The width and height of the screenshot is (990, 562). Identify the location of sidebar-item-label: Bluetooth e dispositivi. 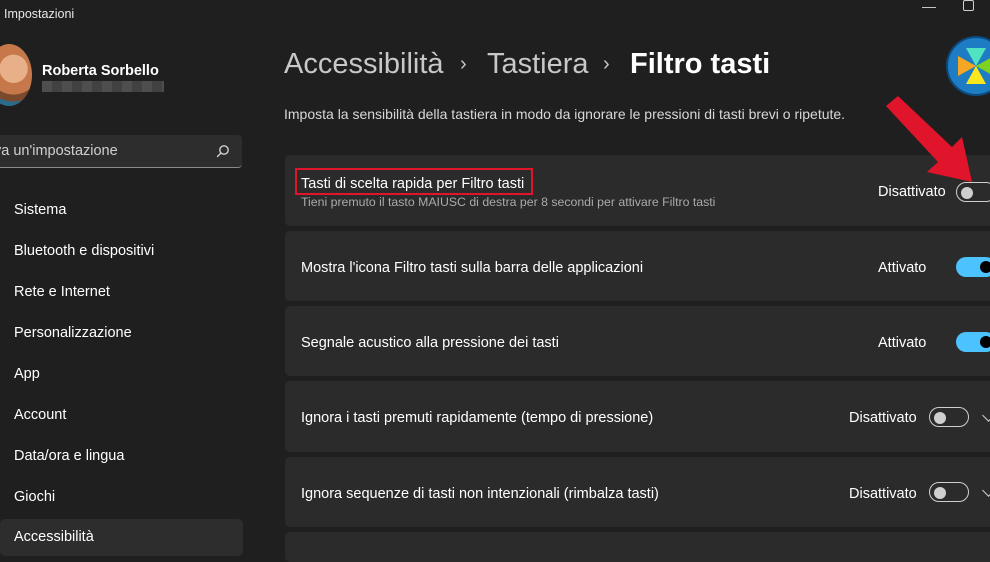
(84, 251).